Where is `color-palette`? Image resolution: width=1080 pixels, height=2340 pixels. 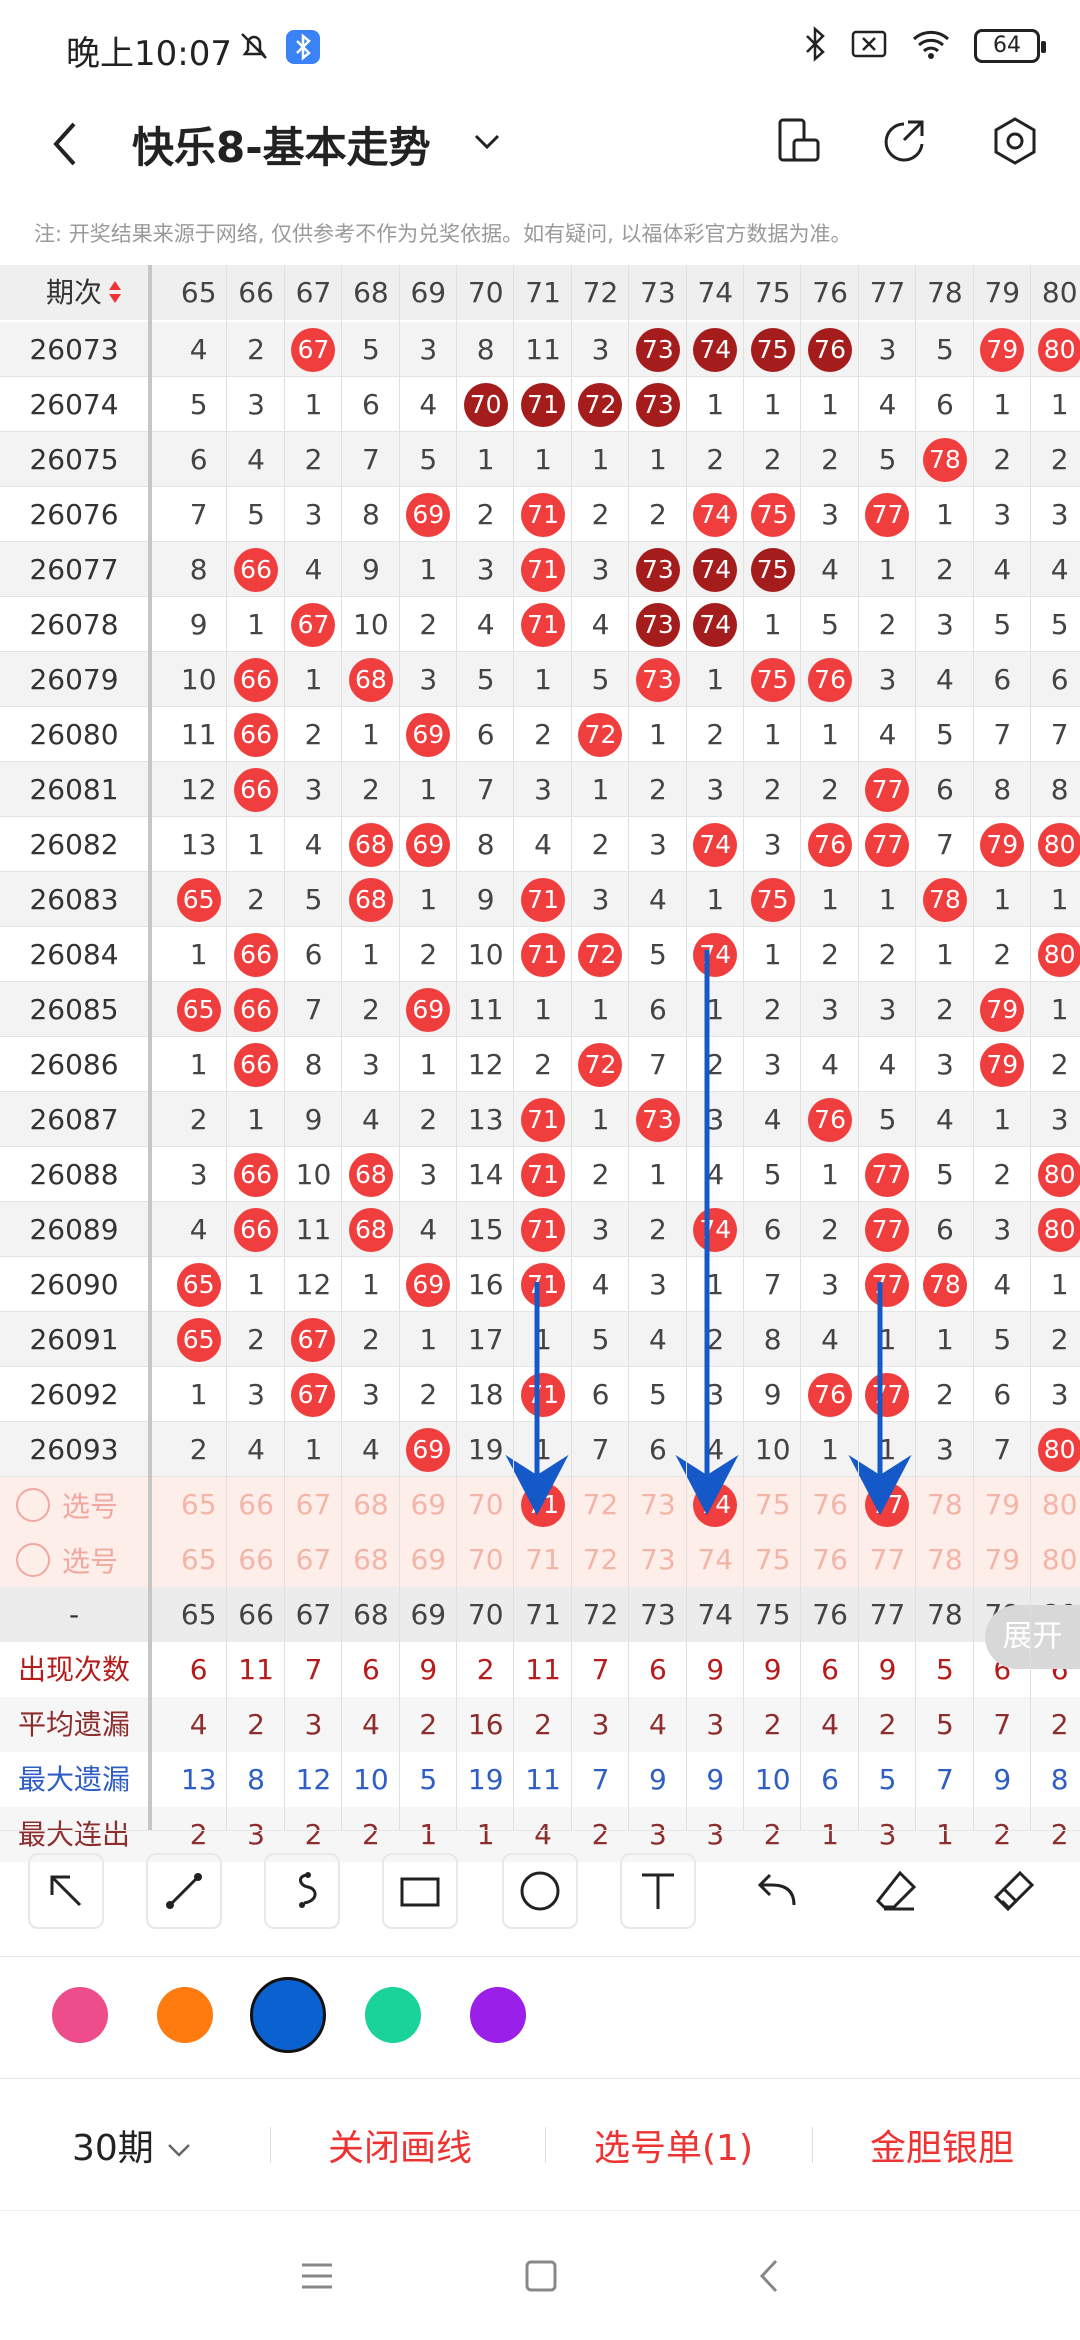
color-palette is located at coordinates (540, 2016).